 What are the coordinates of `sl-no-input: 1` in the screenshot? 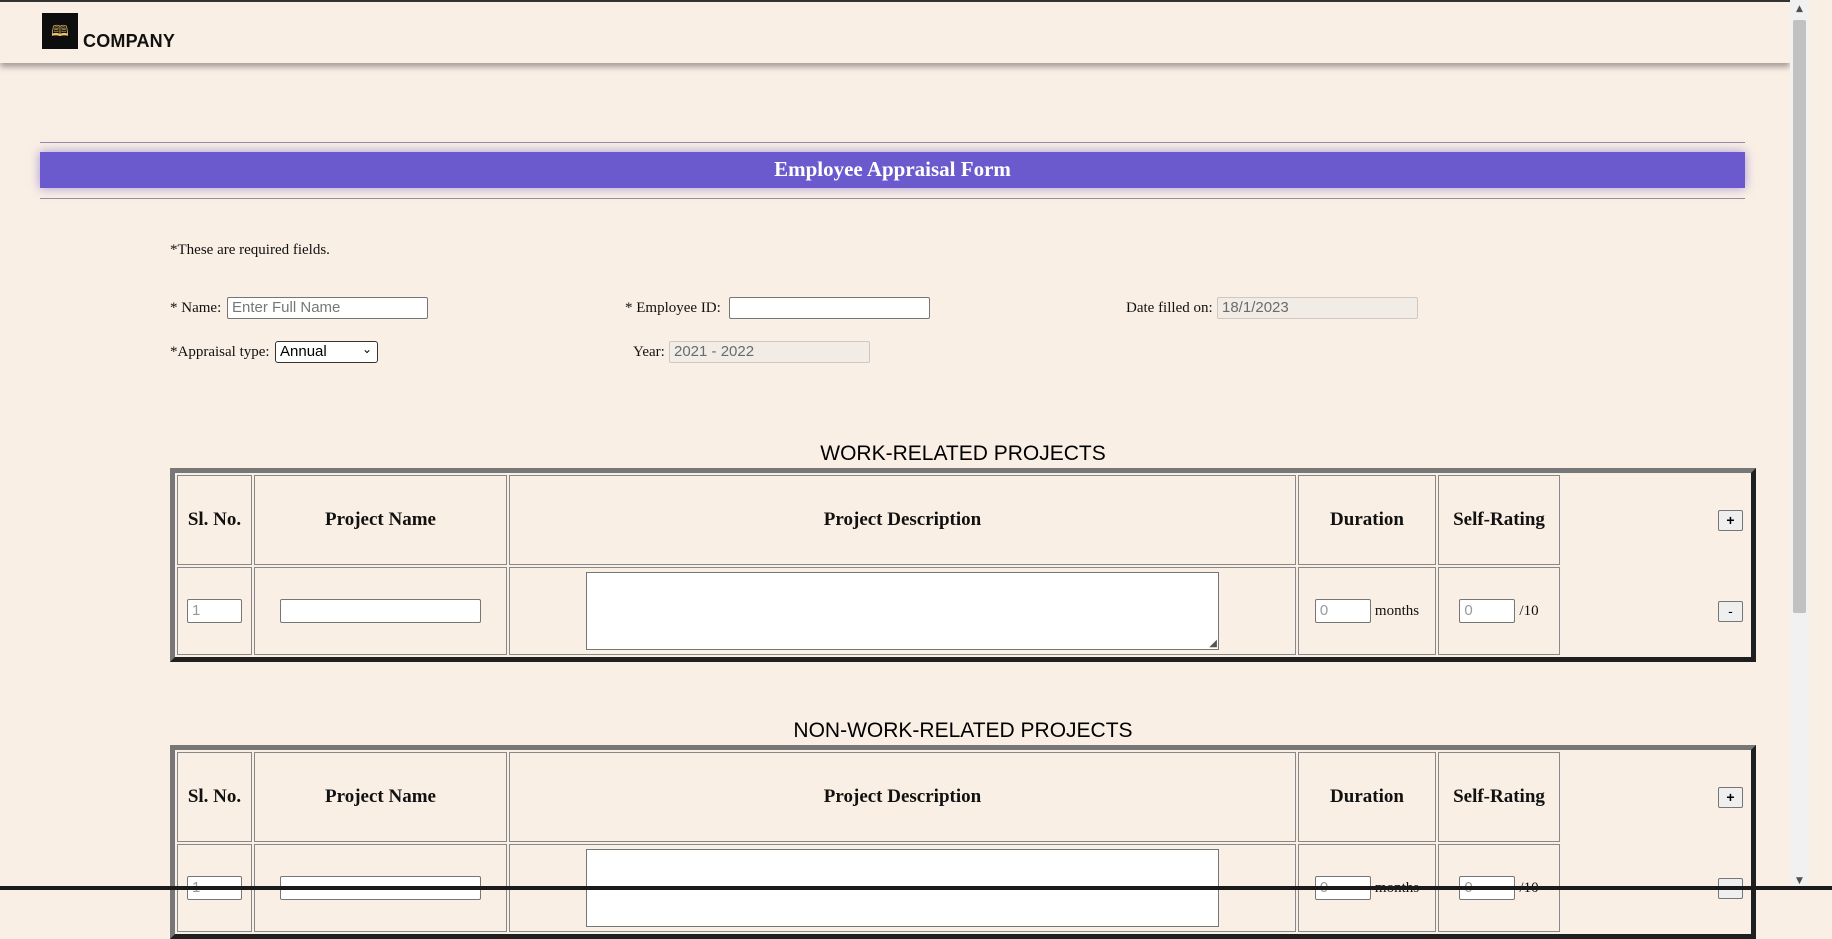 It's located at (214, 611).